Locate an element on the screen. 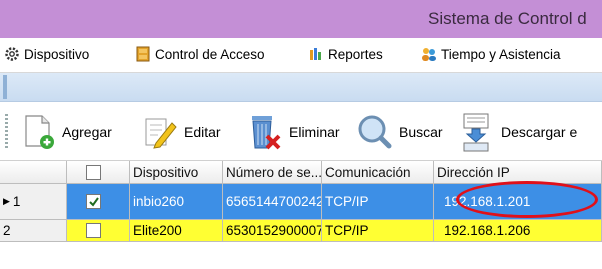  checkmark-icon is located at coordinates (93, 201).